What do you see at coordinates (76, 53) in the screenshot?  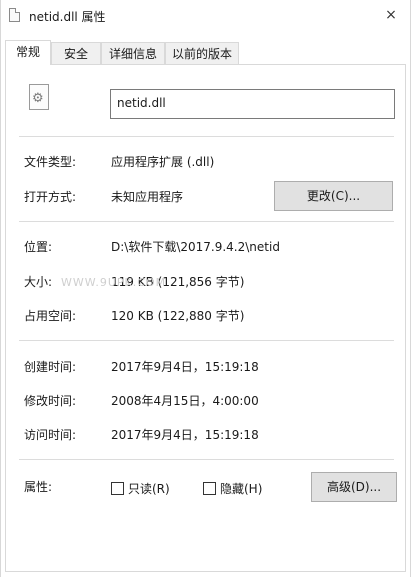 I see `tab-security: 安全` at bounding box center [76, 53].